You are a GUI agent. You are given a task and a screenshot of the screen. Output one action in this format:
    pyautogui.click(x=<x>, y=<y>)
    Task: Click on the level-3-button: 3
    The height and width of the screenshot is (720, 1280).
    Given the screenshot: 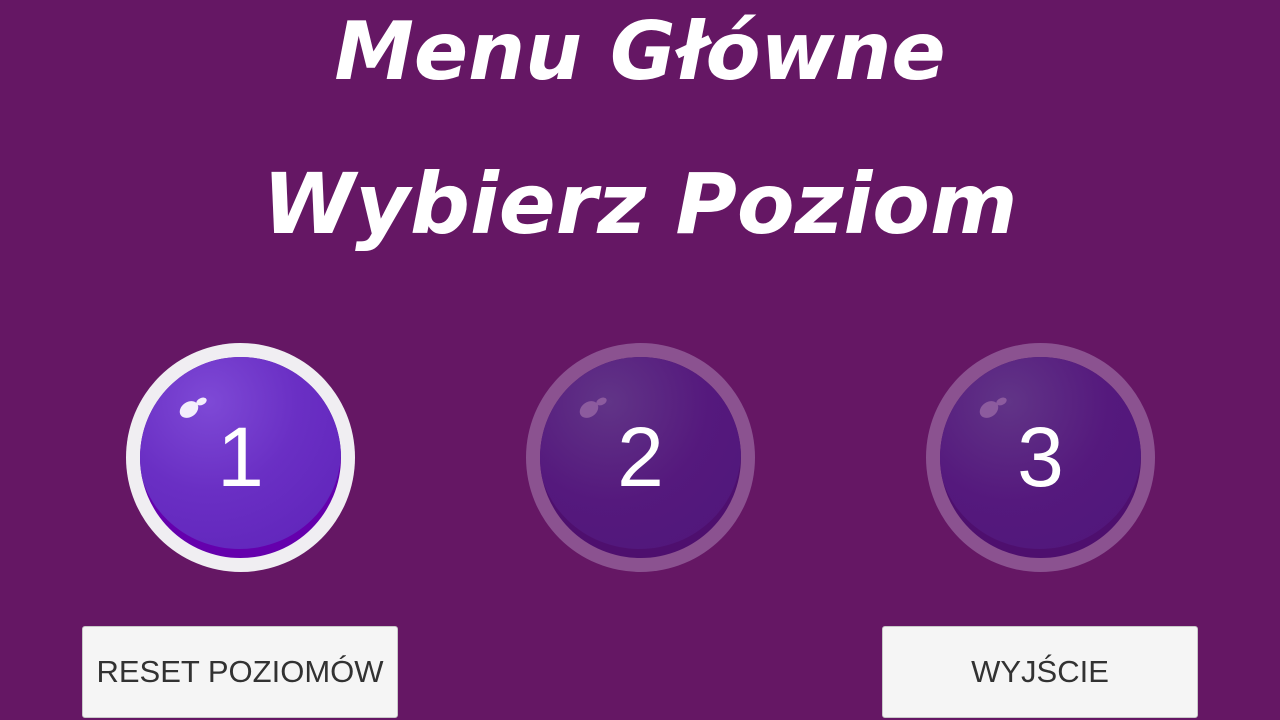 What is the action you would take?
    pyautogui.click(x=1040, y=457)
    